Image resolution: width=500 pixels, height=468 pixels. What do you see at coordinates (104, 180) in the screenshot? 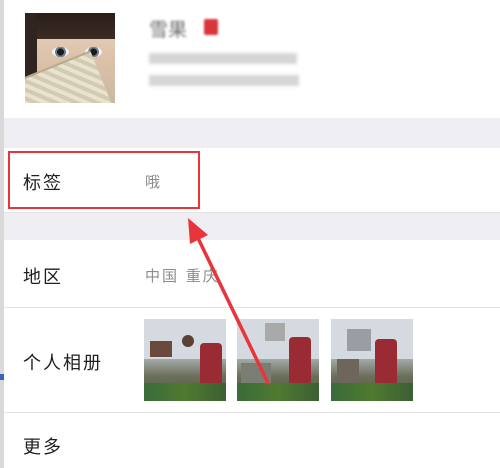
I see `tag-highlight-box` at bounding box center [104, 180].